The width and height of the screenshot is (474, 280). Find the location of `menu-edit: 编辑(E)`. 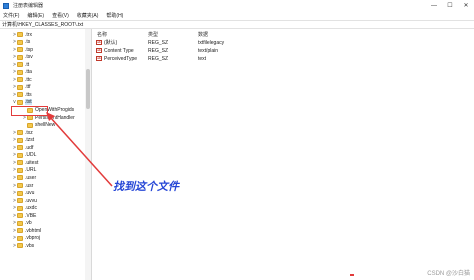

menu-edit: 编辑(E) is located at coordinates (35, 15).